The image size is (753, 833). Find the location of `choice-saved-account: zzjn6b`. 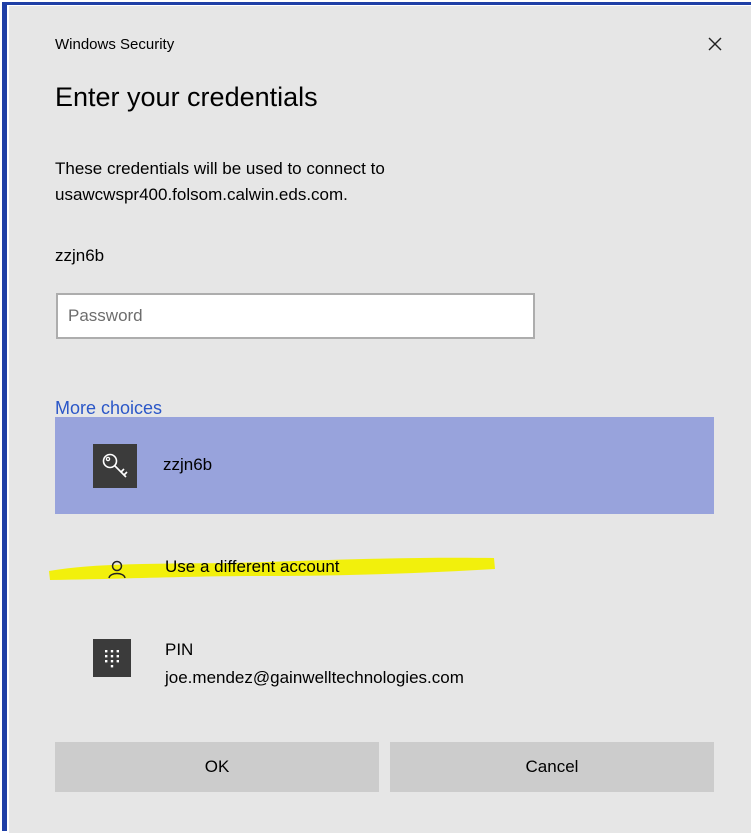

choice-saved-account: zzjn6b is located at coordinates (384, 465).